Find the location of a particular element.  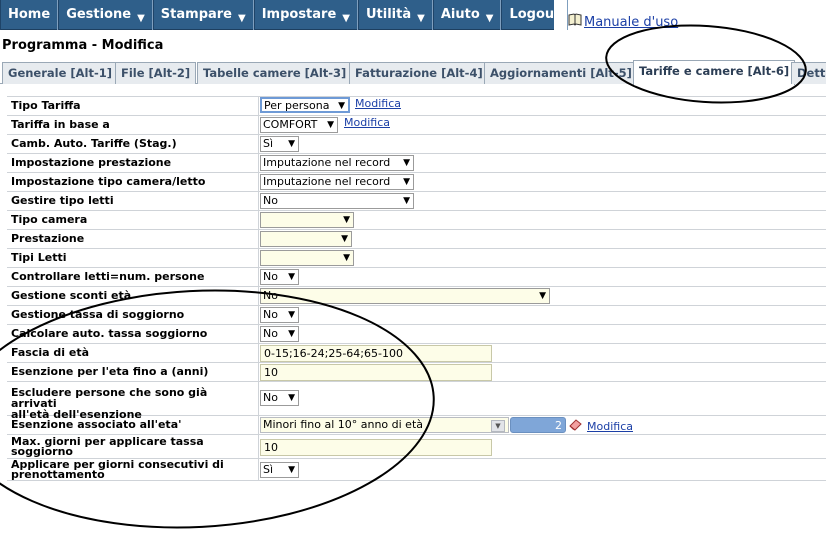

row-tipo-tariffa: Tipo Tariffa Per persona ▼ Modifica is located at coordinates (416, 106).